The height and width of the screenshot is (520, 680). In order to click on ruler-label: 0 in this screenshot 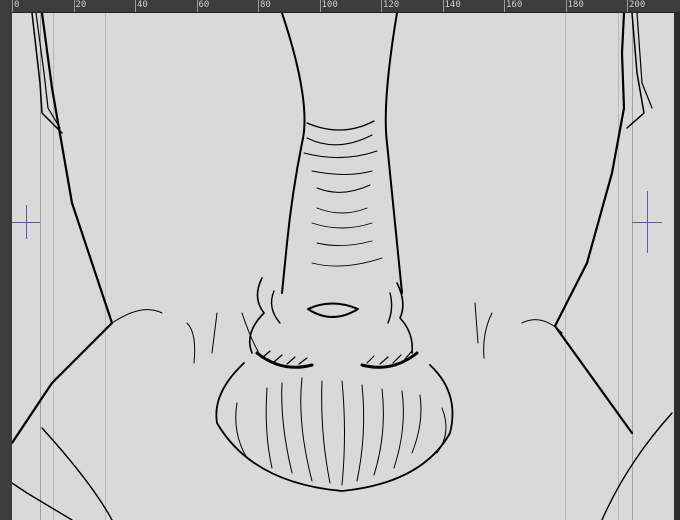, I will do `click(17, 5)`.